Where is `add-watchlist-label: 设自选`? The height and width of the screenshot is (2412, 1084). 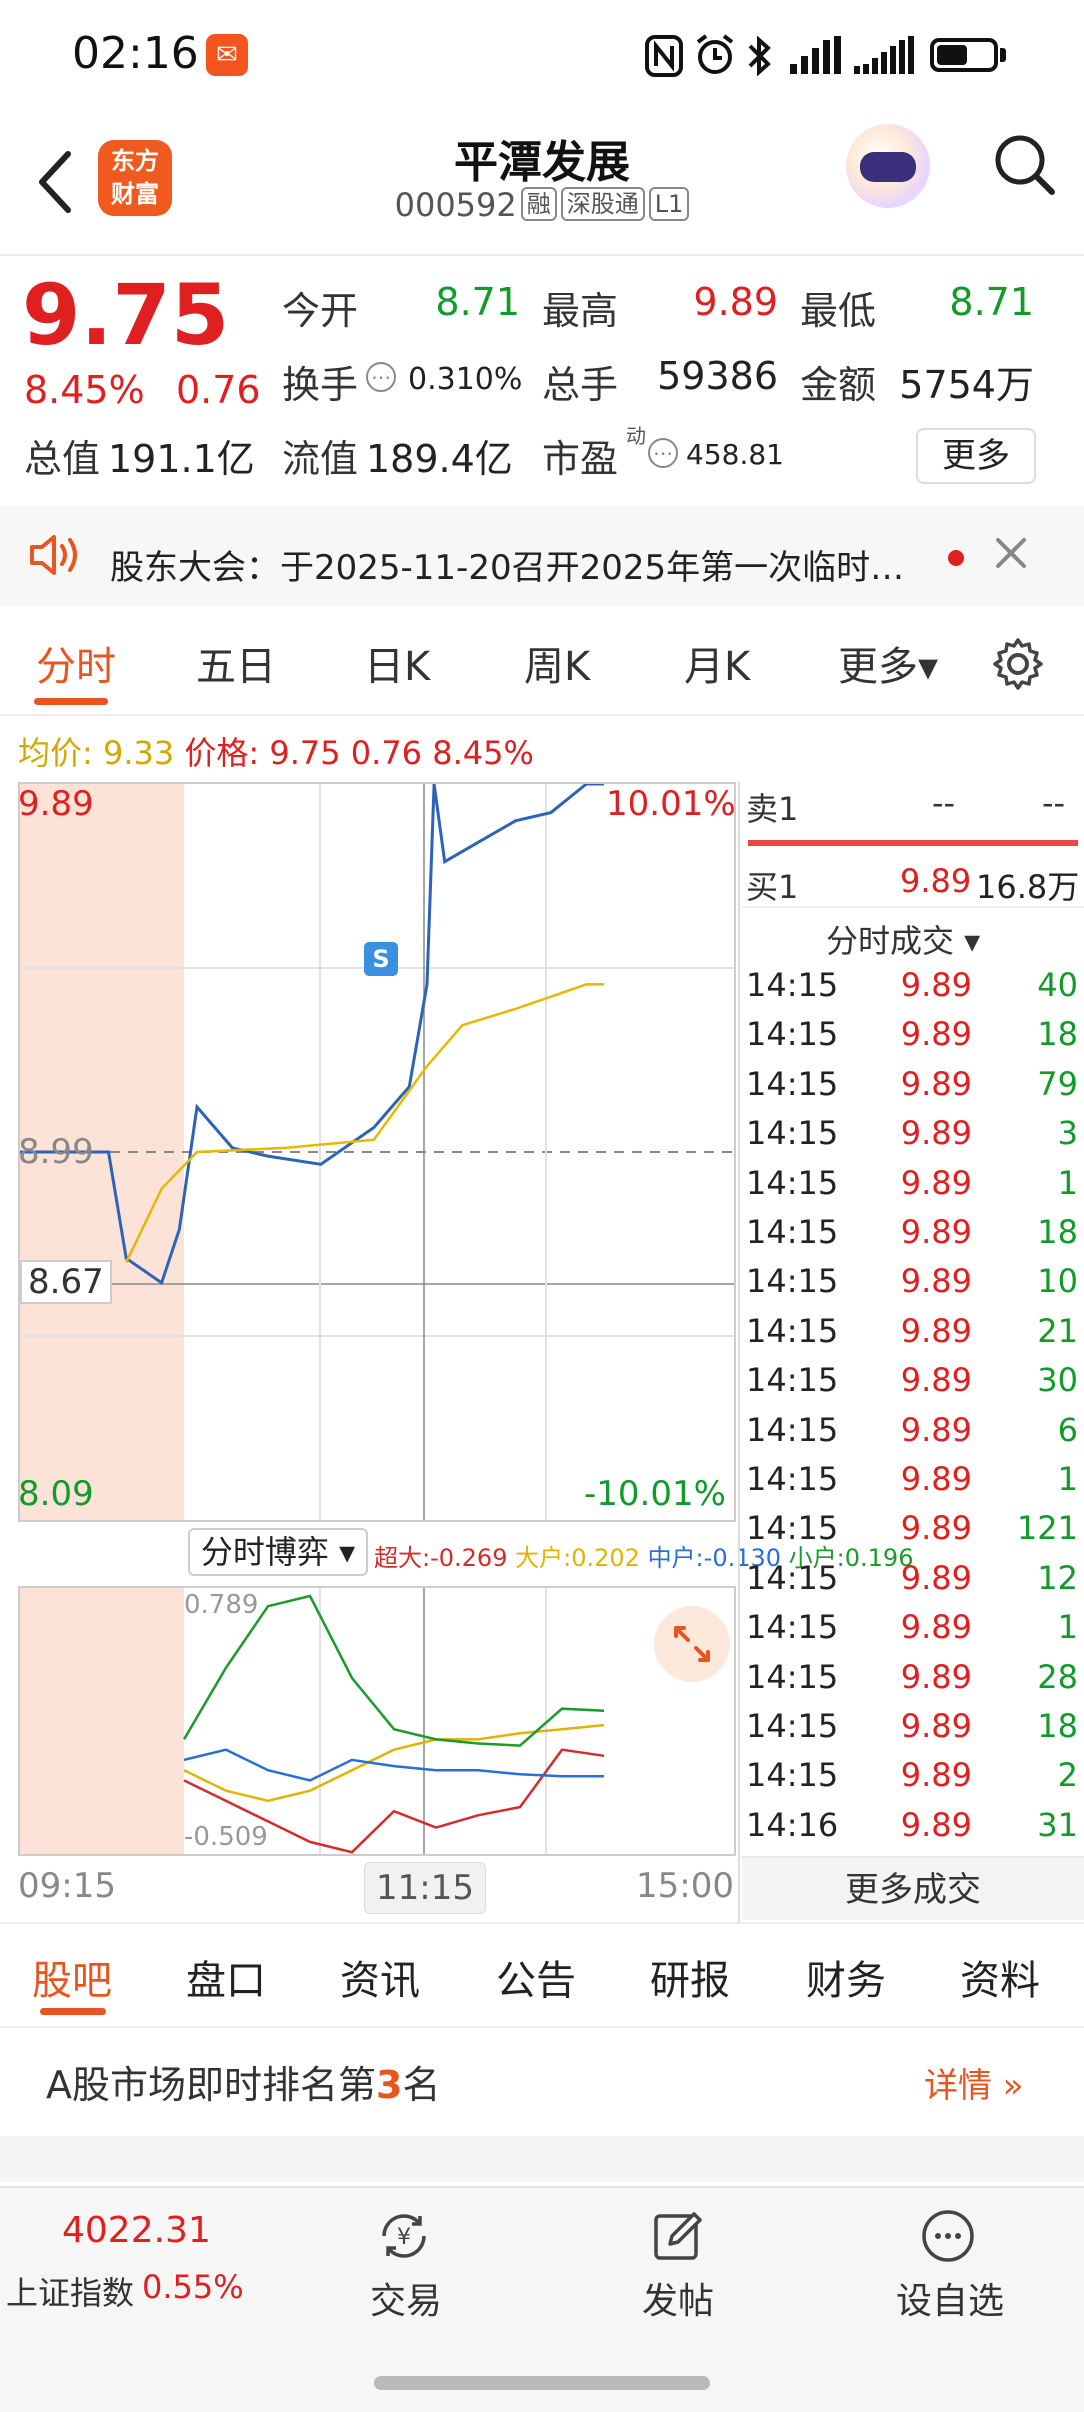 add-watchlist-label: 设自选 is located at coordinates (950, 2298).